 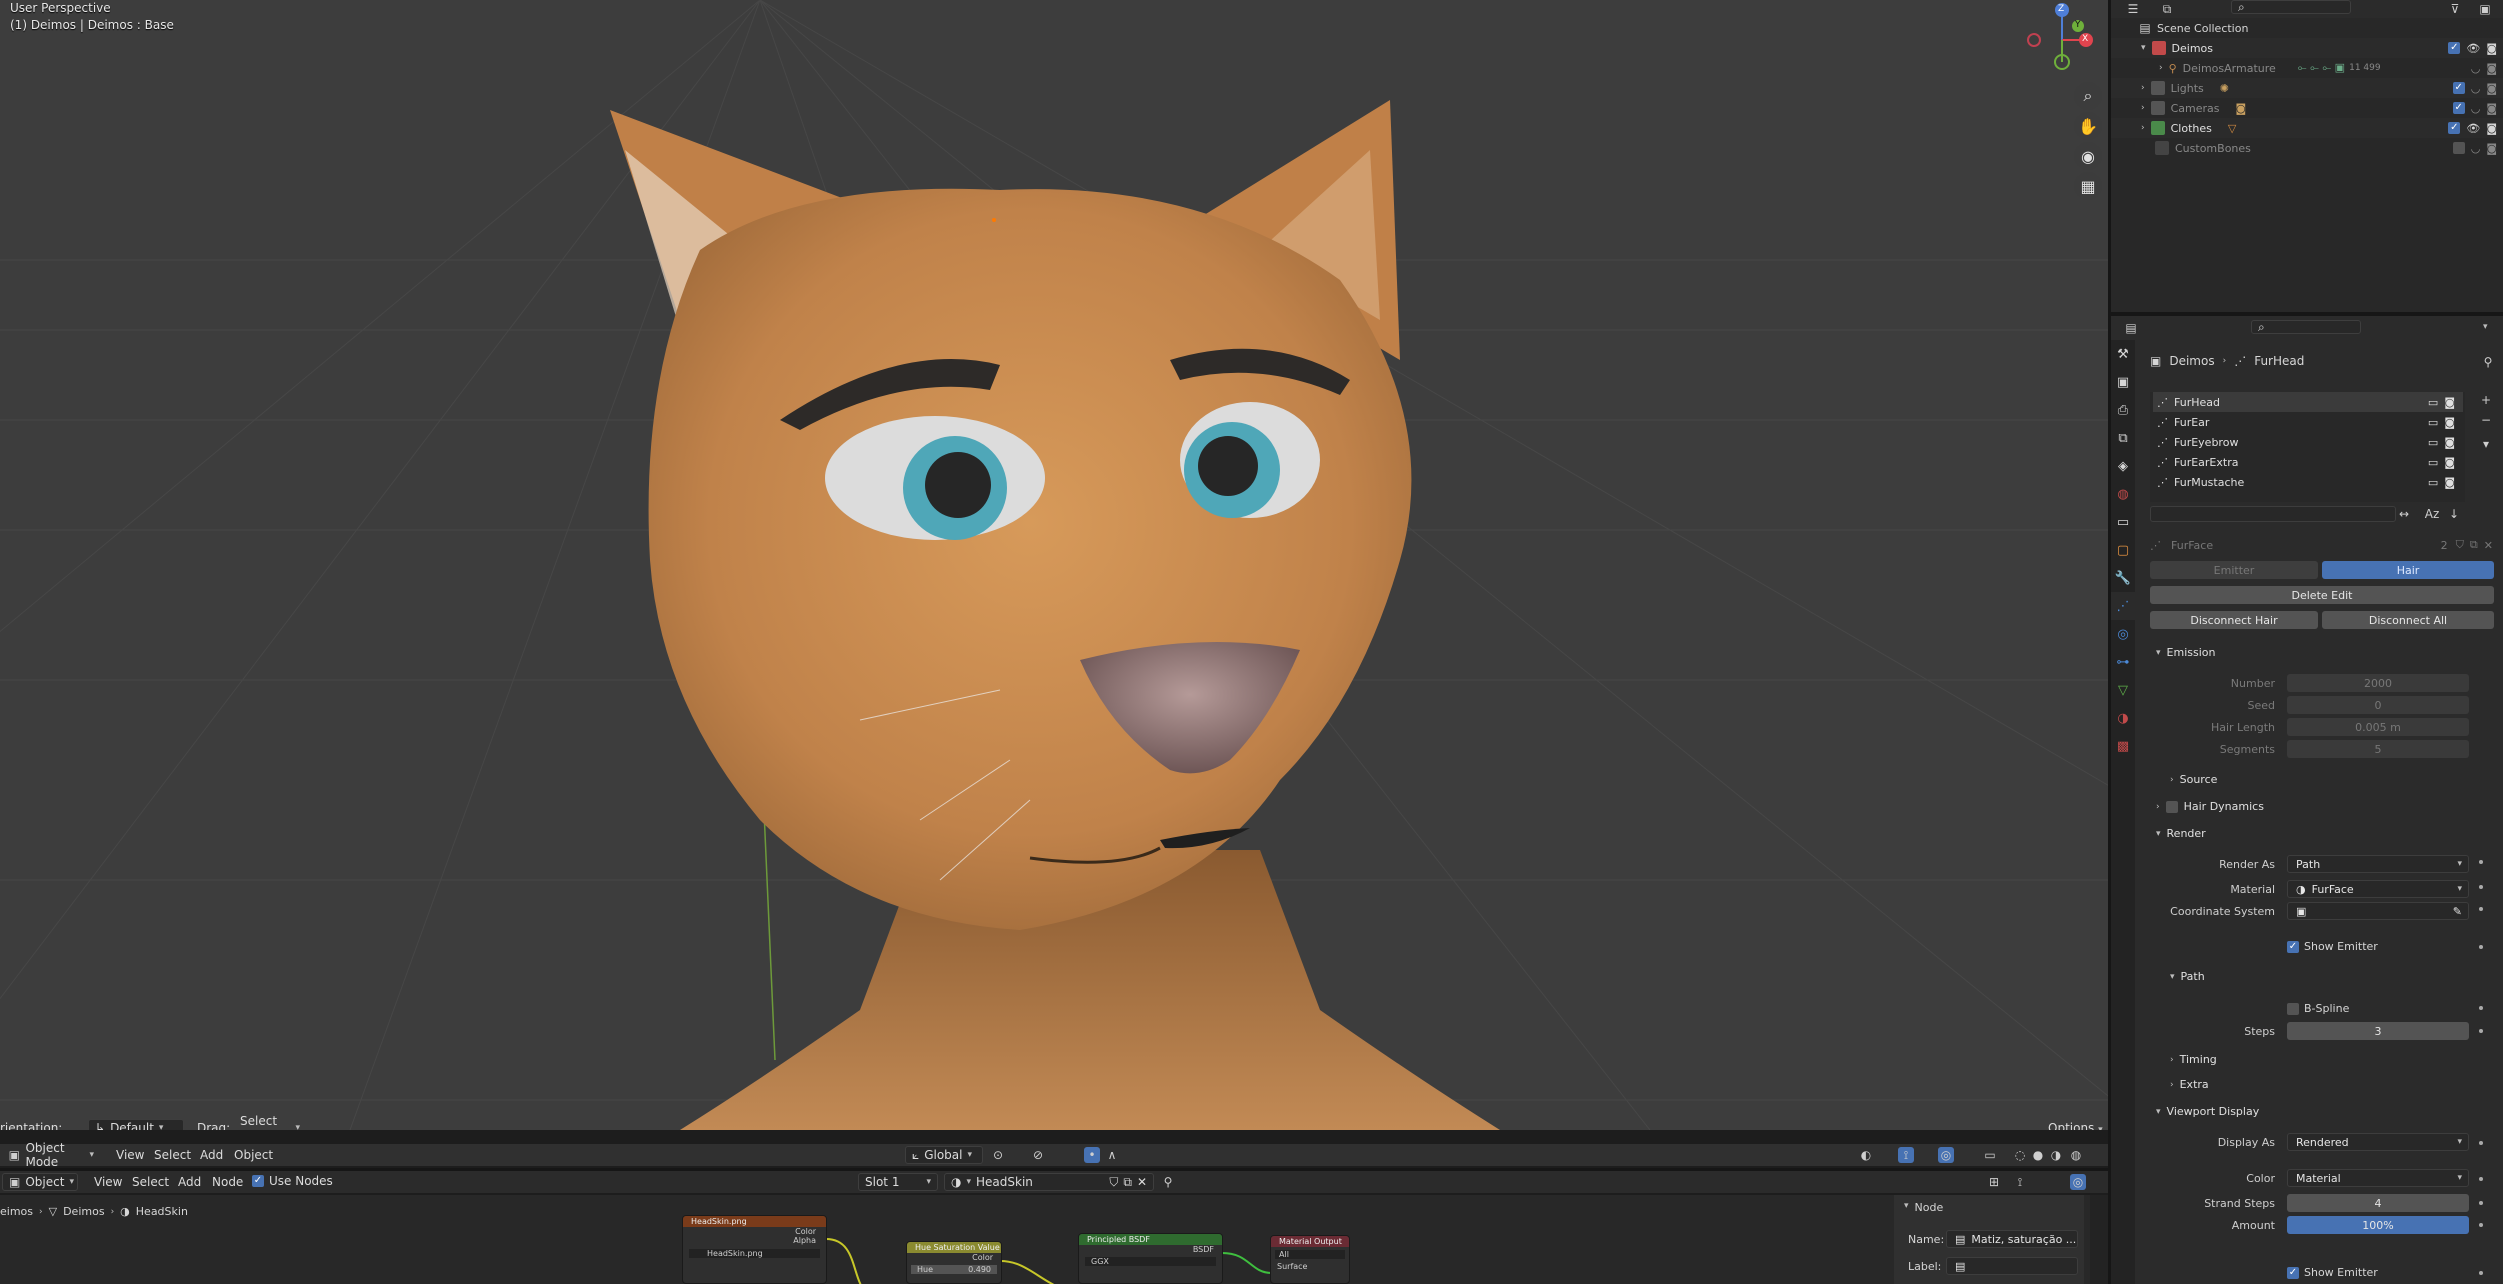 What do you see at coordinates (2321, 545) in the screenshot?
I see `particle-settings-selector: ⋰ FurFace 2 ⛉ ⧉ ✕` at bounding box center [2321, 545].